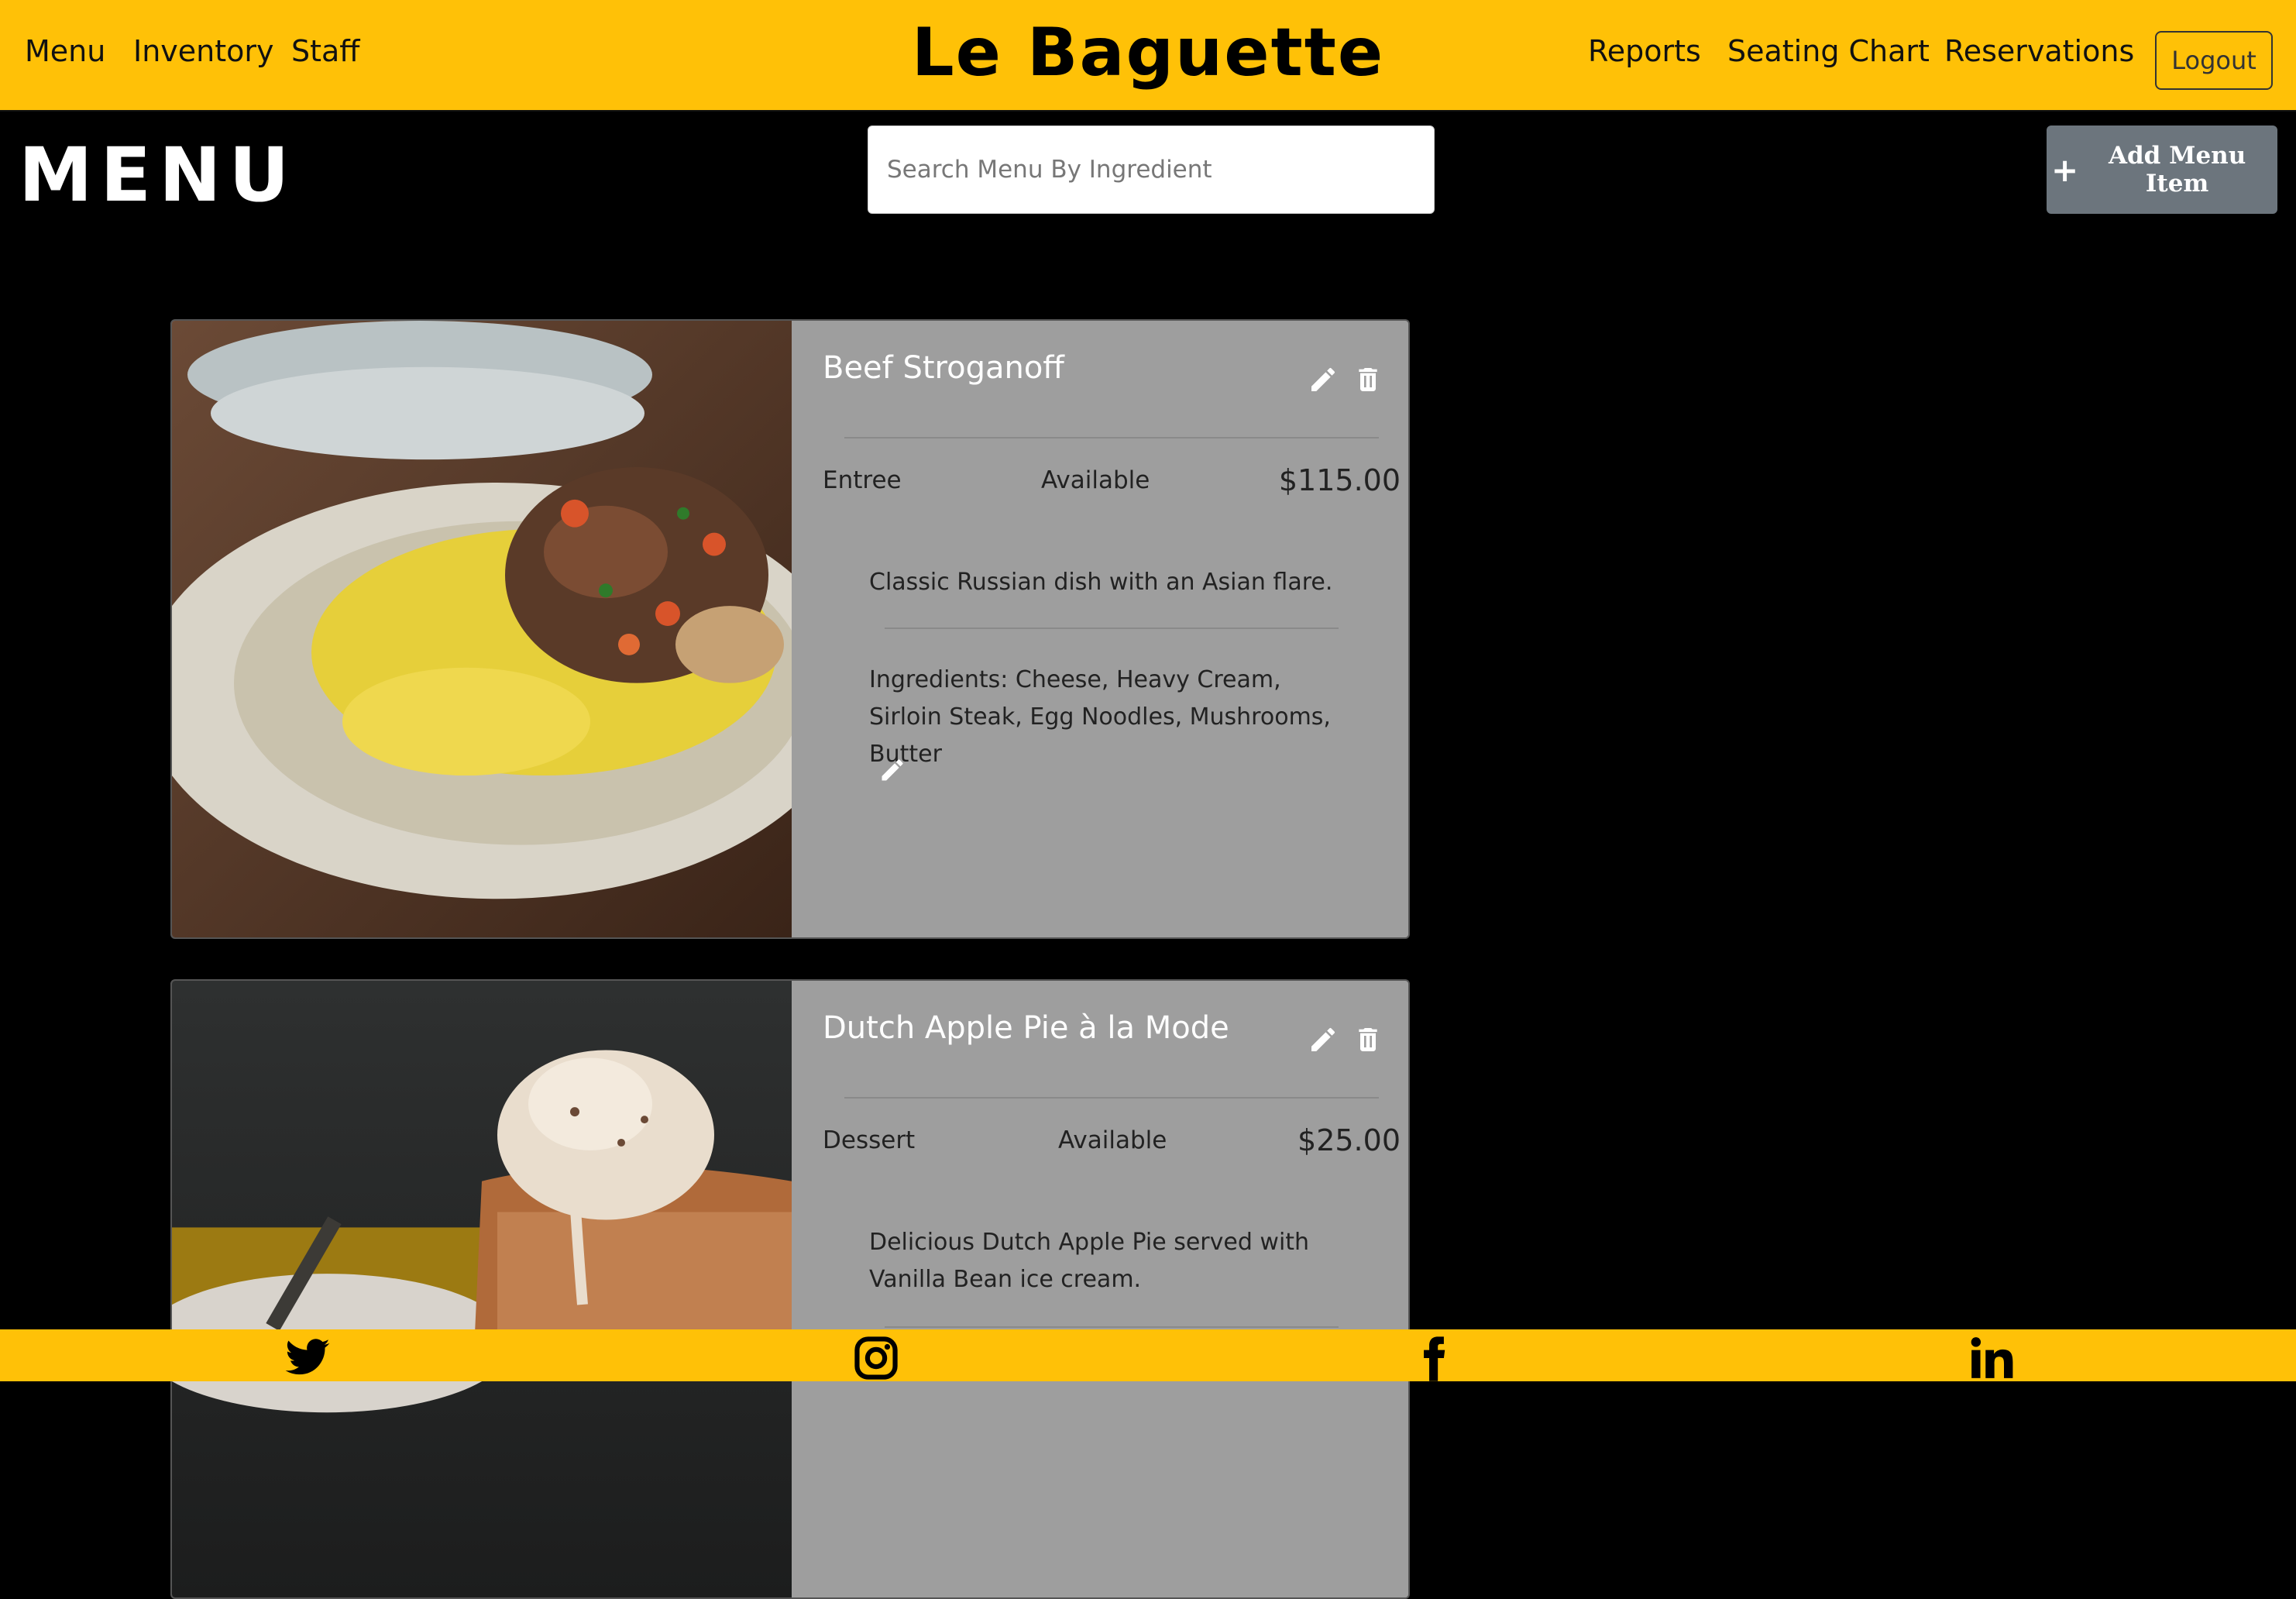 This screenshot has height=1599, width=2296. What do you see at coordinates (1151, 170) in the screenshot?
I see `search-input` at bounding box center [1151, 170].